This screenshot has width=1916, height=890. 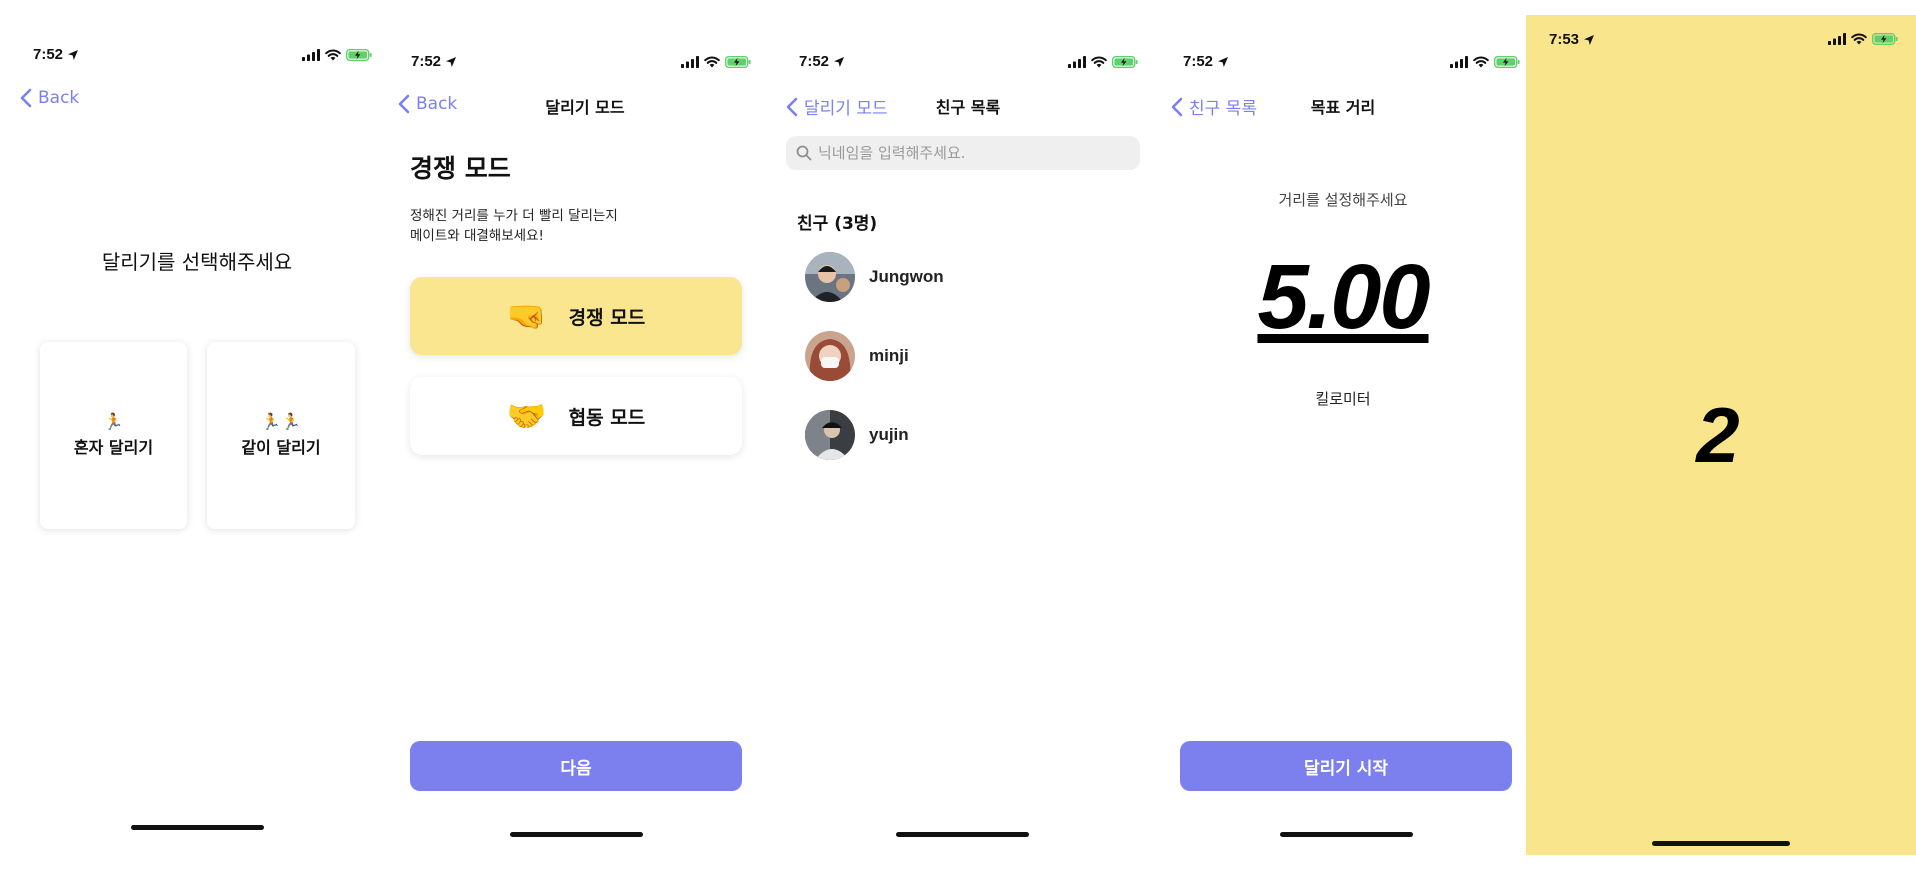 What do you see at coordinates (1718, 435) in the screenshot?
I see `countdown-number: 2` at bounding box center [1718, 435].